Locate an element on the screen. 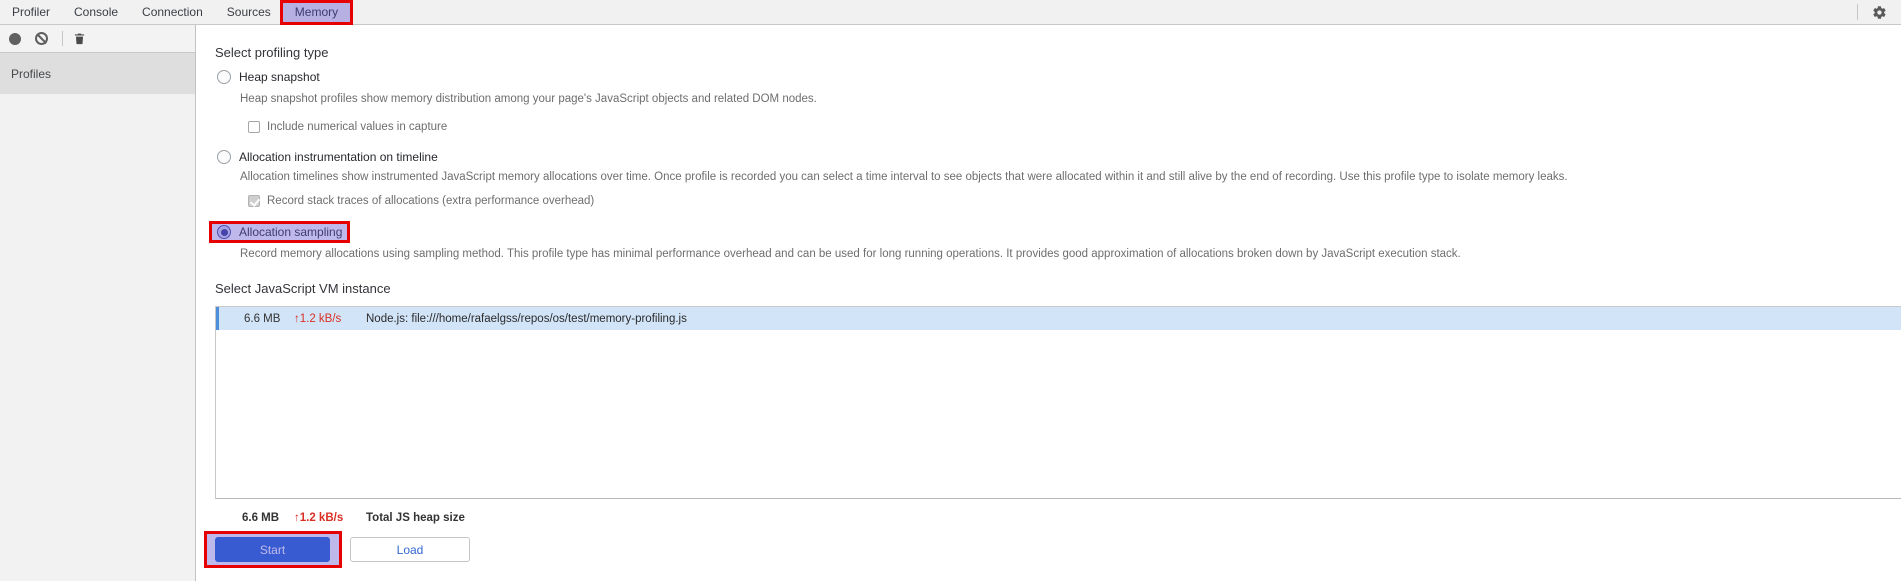 Image resolution: width=1901 pixels, height=582 pixels. profiles-section-header: Profiles is located at coordinates (97, 73).